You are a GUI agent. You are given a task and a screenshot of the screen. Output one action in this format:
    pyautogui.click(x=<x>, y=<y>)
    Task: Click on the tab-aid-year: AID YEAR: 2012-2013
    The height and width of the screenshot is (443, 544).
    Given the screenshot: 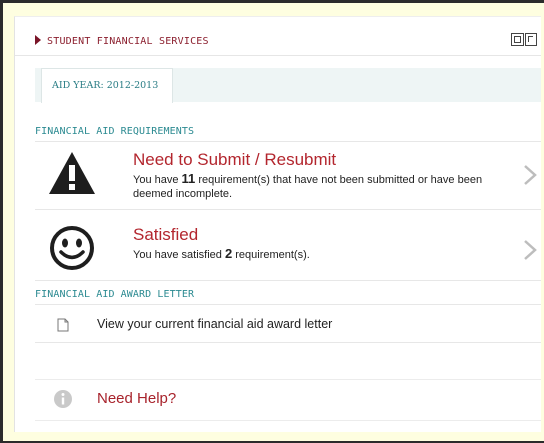 What is the action you would take?
    pyautogui.click(x=107, y=85)
    